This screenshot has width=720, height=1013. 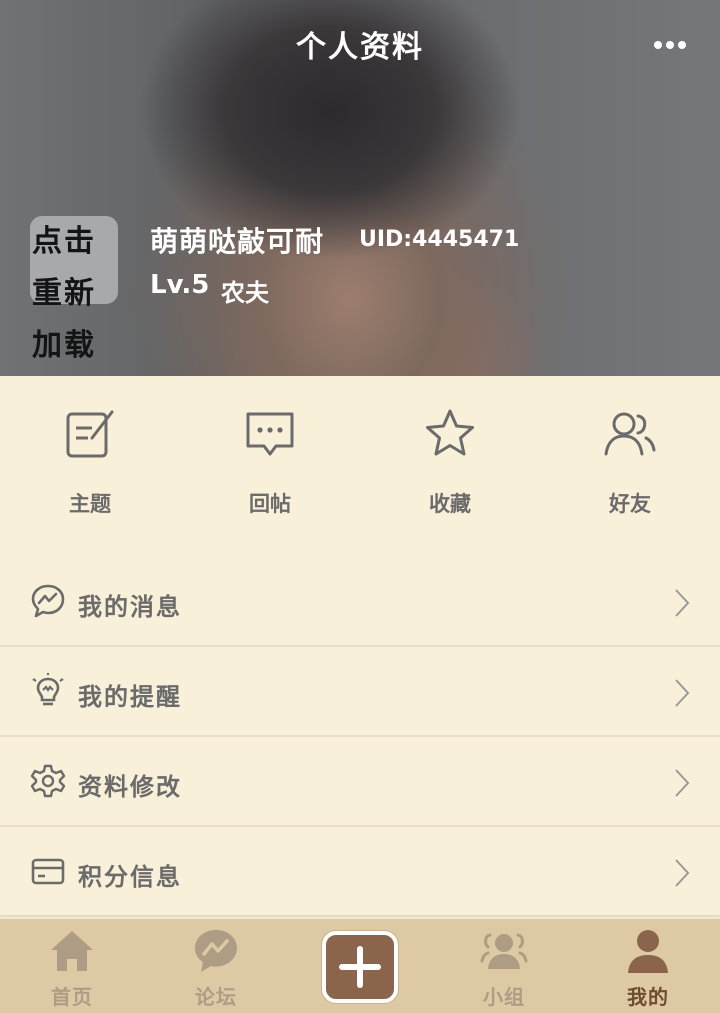 I want to click on card-icon, so click(x=48, y=871).